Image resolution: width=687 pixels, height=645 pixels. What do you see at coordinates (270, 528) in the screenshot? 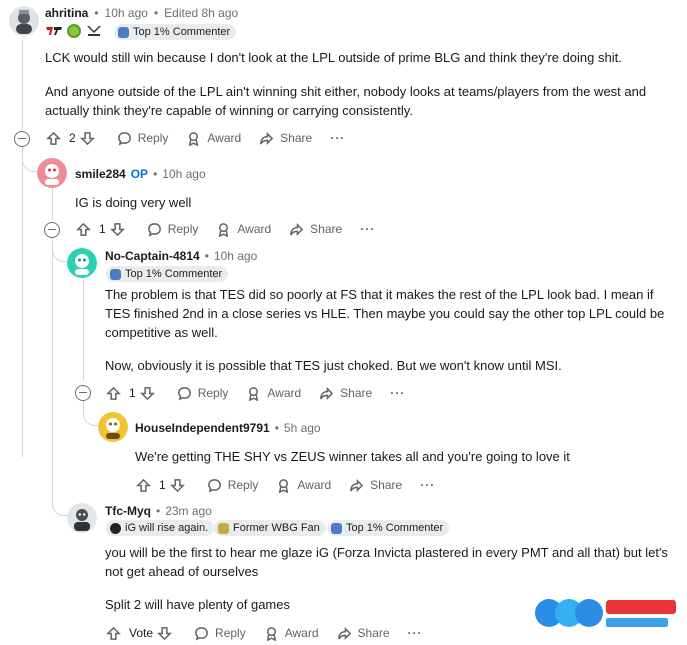
I see `flair-fan: Former WBG Fan` at bounding box center [270, 528].